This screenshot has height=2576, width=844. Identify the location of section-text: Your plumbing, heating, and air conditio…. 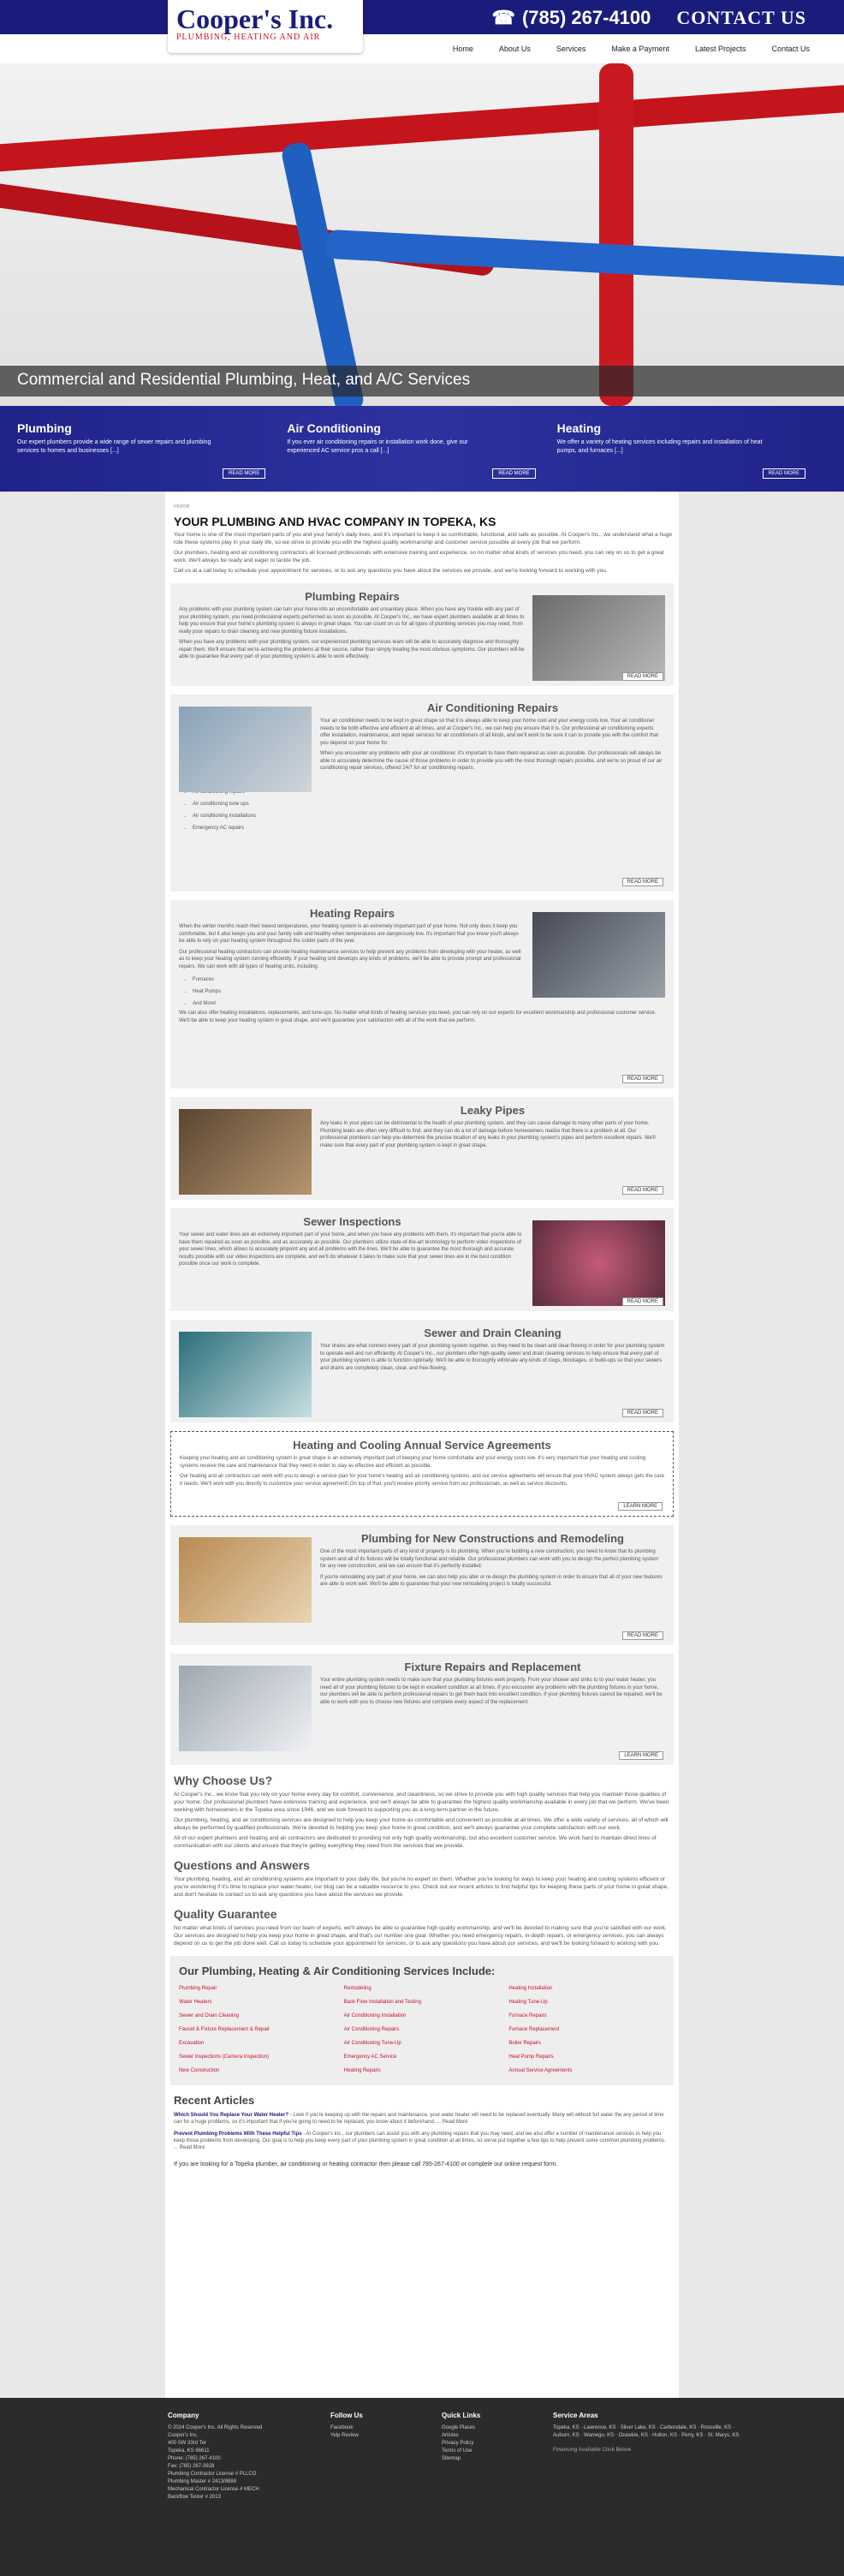
(421, 1887).